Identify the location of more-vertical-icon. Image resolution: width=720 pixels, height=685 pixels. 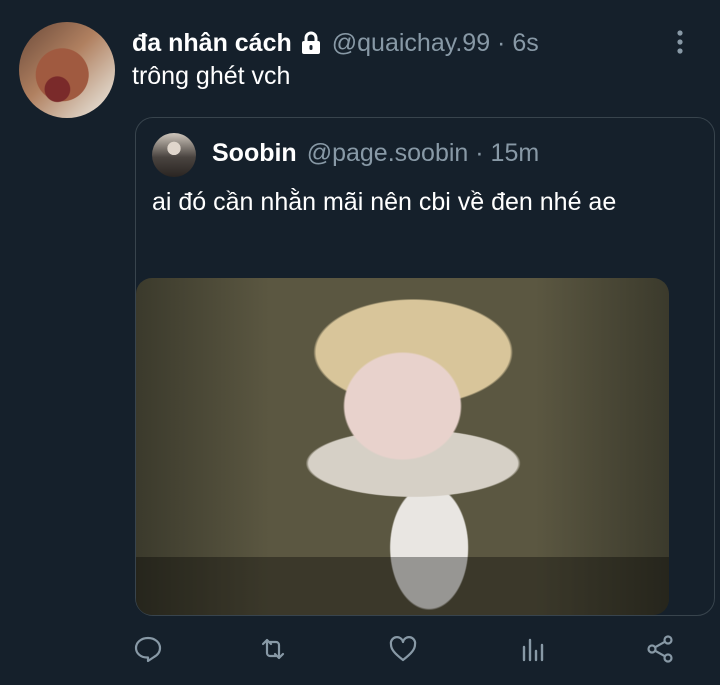
(680, 42).